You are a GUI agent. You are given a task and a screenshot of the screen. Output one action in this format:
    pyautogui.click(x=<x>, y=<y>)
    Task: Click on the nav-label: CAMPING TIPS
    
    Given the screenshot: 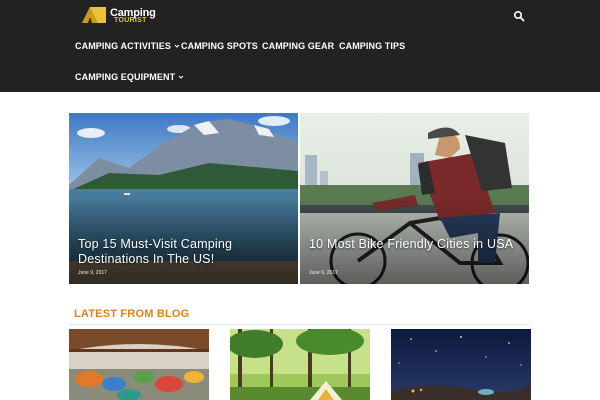 What is the action you would take?
    pyautogui.click(x=372, y=46)
    